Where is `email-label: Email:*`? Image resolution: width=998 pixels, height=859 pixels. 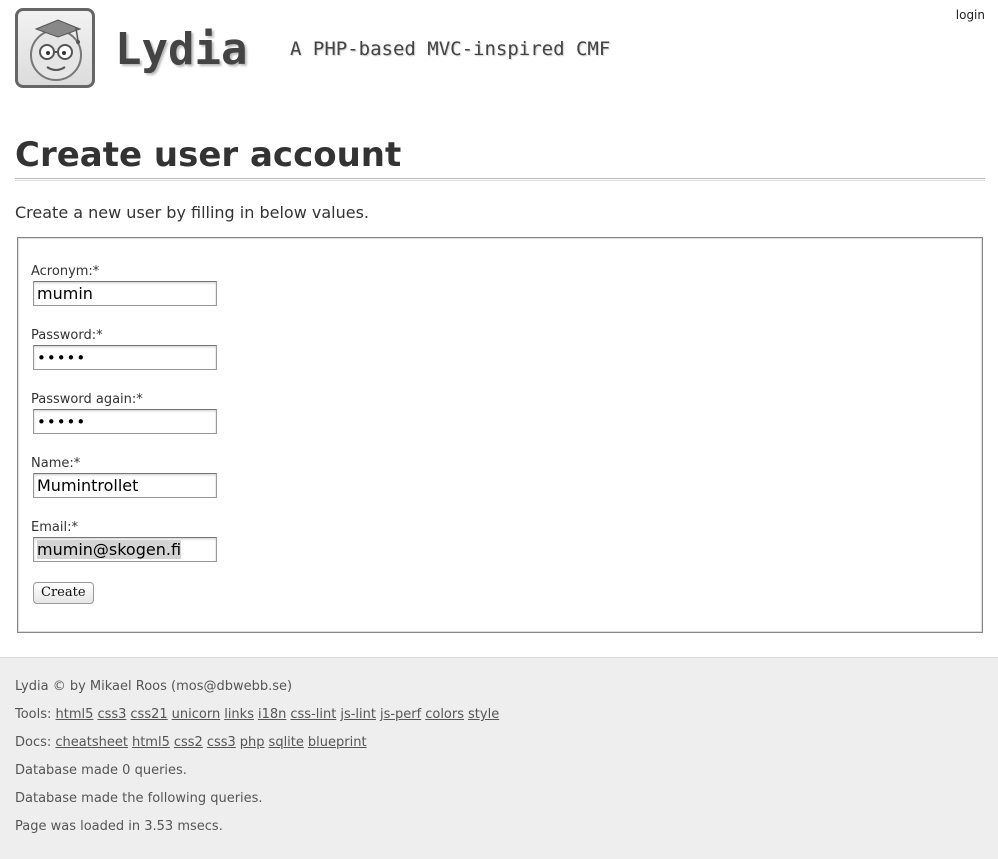 email-label: Email:* is located at coordinates (54, 527).